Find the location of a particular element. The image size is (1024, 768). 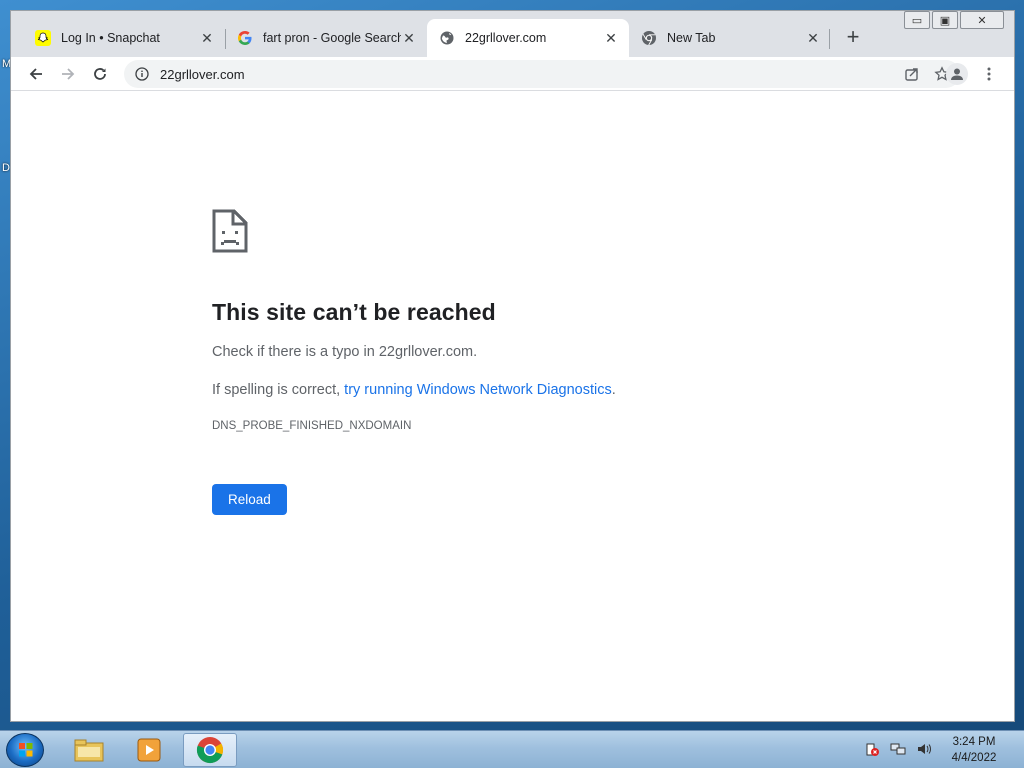

tab-google-search: fart pron - Google Search ✕ is located at coordinates (326, 38).